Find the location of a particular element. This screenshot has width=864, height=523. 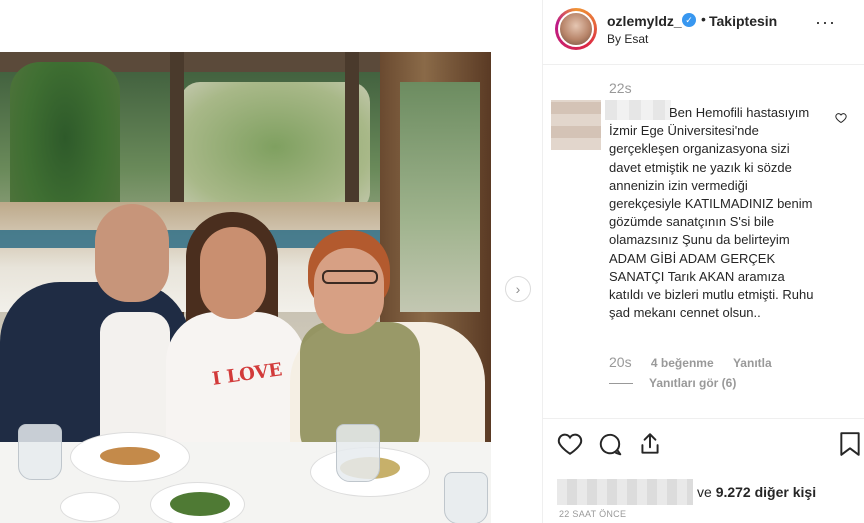

comment-likes: 4 beğenme is located at coordinates (682, 363).